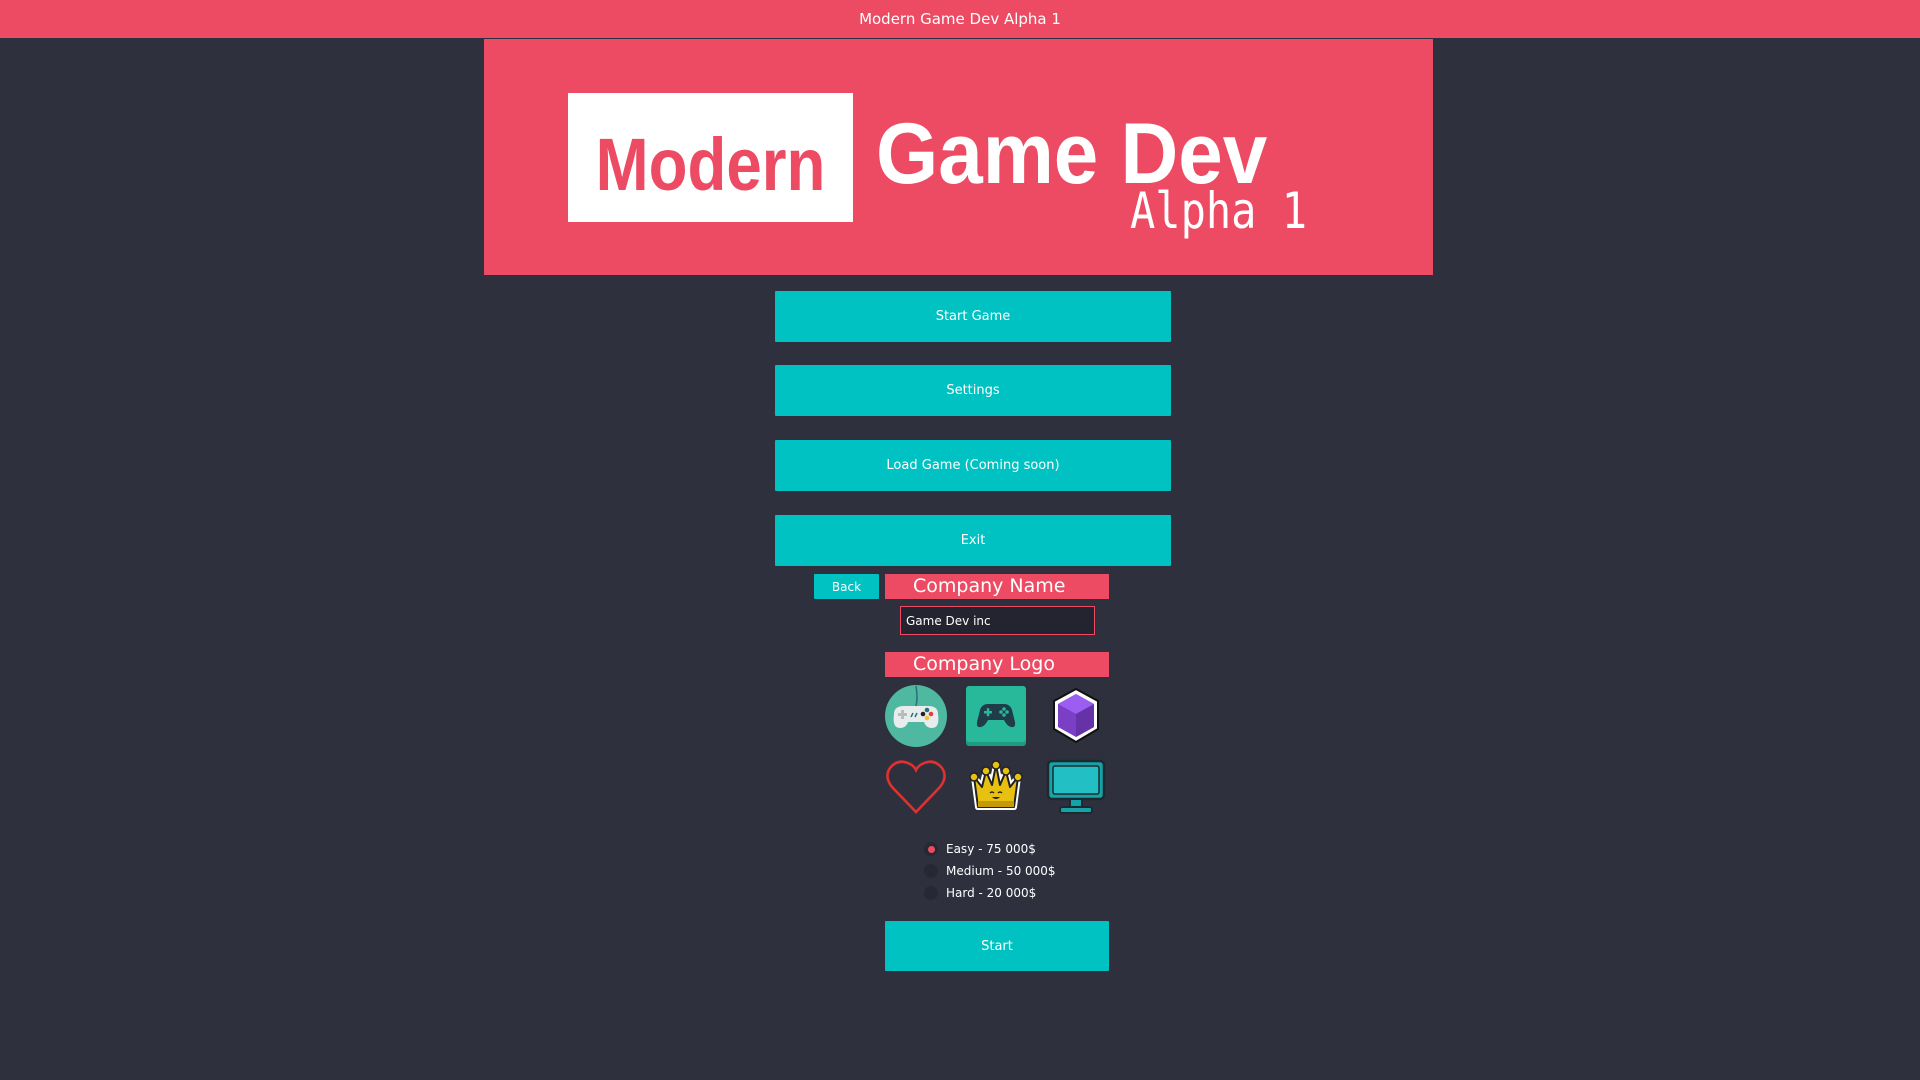 Image resolution: width=1920 pixels, height=1080 pixels. I want to click on load-game-button: Load Game (Coming soon), so click(973, 465).